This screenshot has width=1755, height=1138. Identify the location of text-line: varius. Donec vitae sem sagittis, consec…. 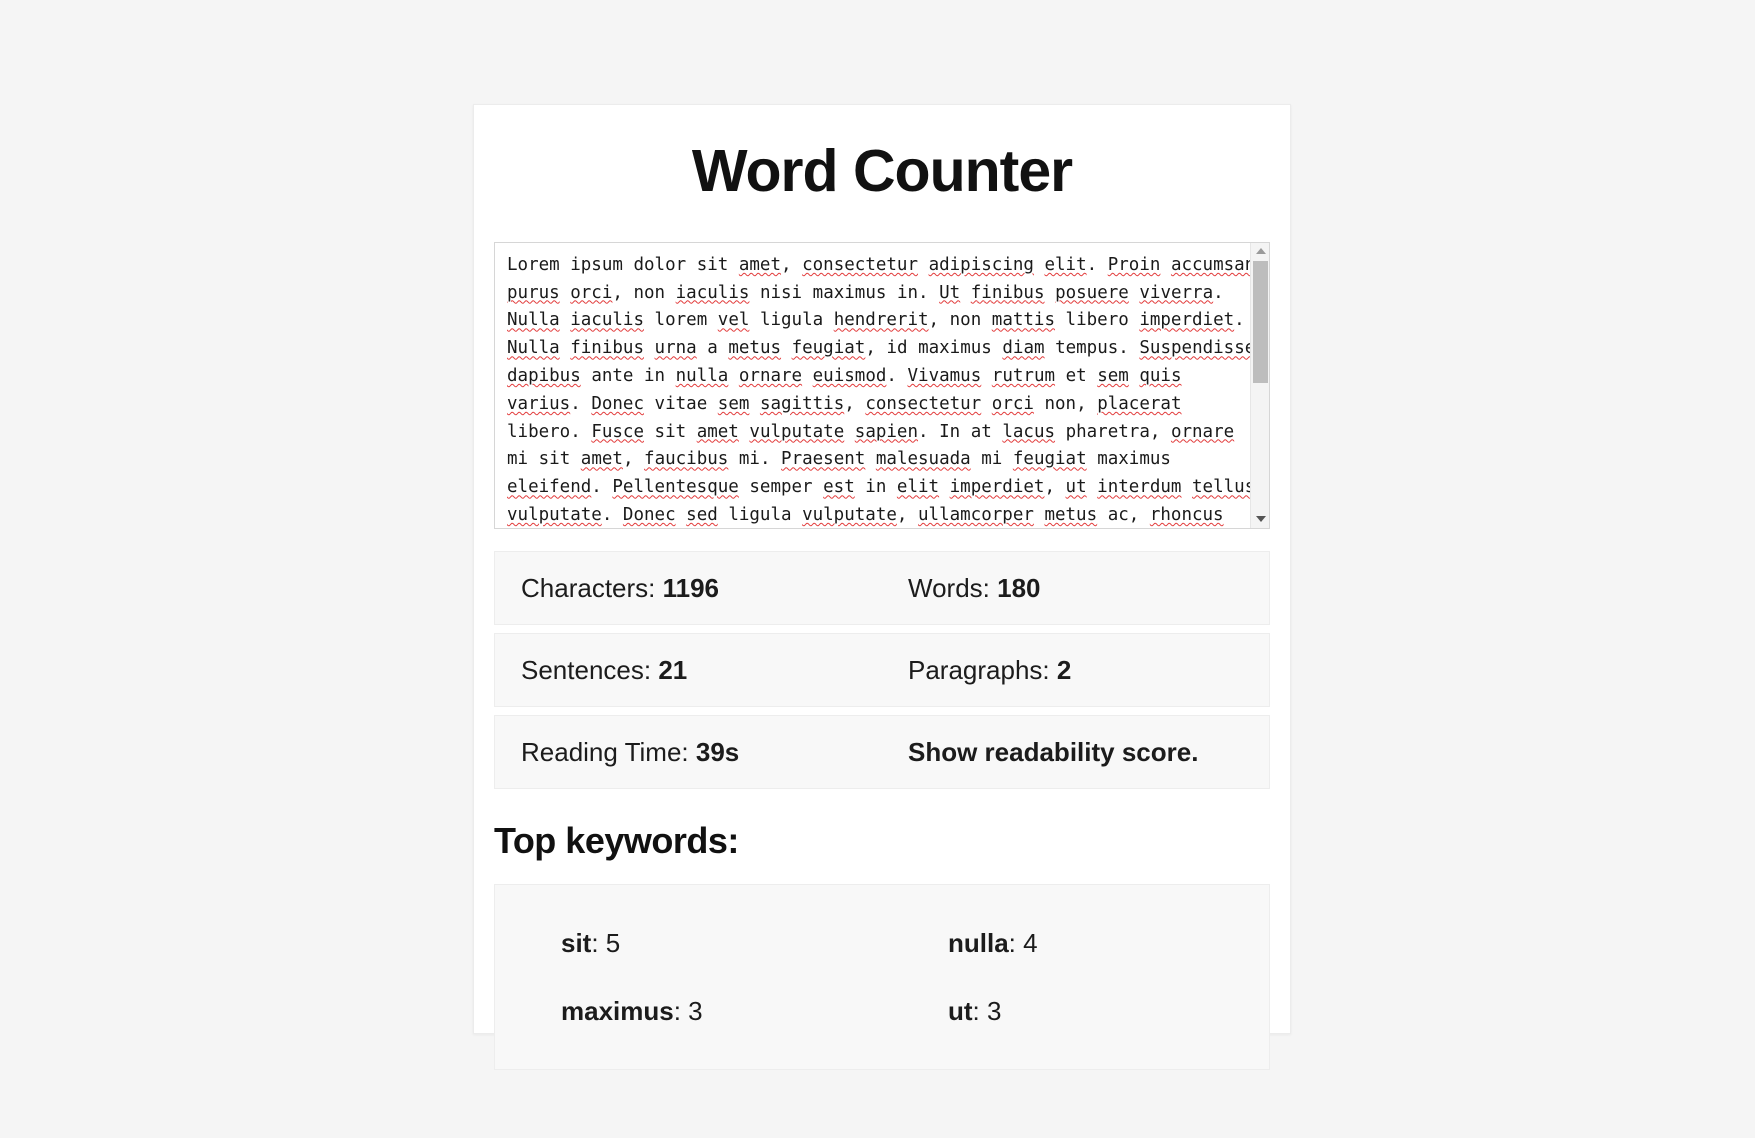
(844, 403).